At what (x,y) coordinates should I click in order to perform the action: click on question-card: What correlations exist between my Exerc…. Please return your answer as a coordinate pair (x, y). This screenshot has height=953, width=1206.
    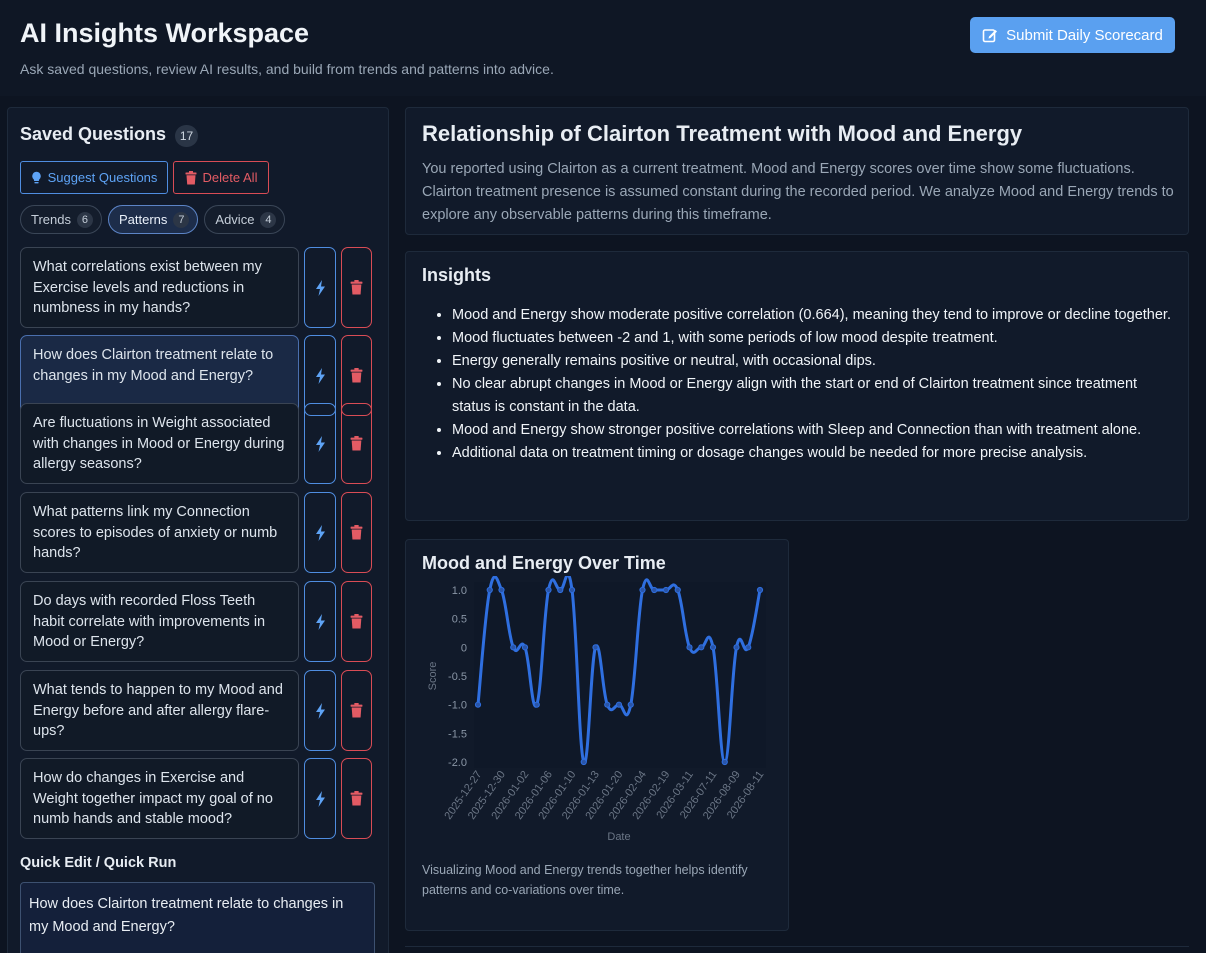
    Looking at the image, I should click on (159, 287).